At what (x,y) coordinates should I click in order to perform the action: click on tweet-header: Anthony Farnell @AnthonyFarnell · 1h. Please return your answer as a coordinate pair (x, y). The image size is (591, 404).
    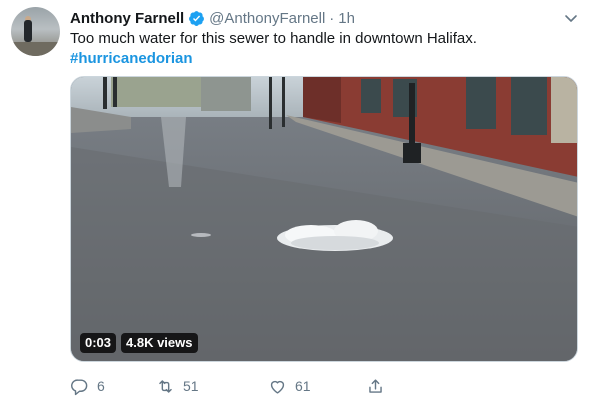
    Looking at the image, I should click on (212, 18).